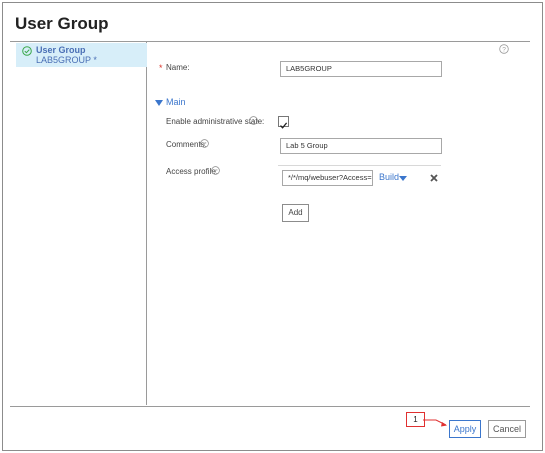 The width and height of the screenshot is (545, 453). Describe the element at coordinates (361, 69) in the screenshot. I see `name-field: LAB5GROUP` at that location.